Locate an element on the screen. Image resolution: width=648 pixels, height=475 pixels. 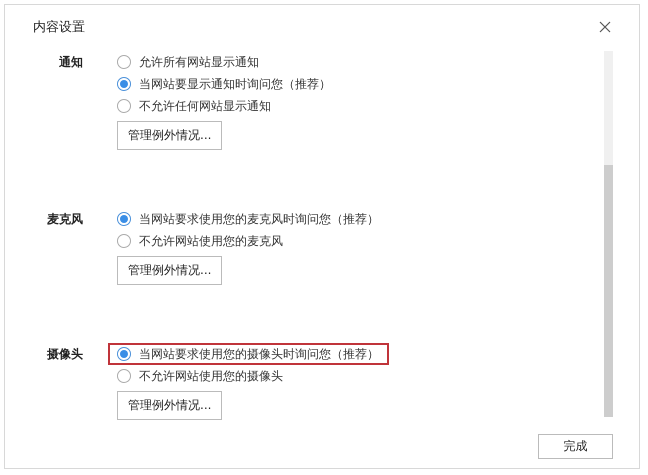
radio-option: 不允许网站使用您的麦克风 is located at coordinates (197, 241).